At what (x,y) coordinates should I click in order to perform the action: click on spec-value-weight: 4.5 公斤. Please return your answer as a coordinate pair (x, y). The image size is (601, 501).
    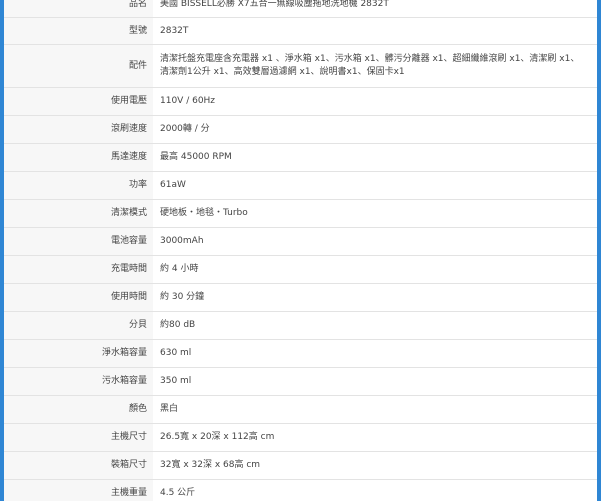
    Looking at the image, I should click on (375, 490).